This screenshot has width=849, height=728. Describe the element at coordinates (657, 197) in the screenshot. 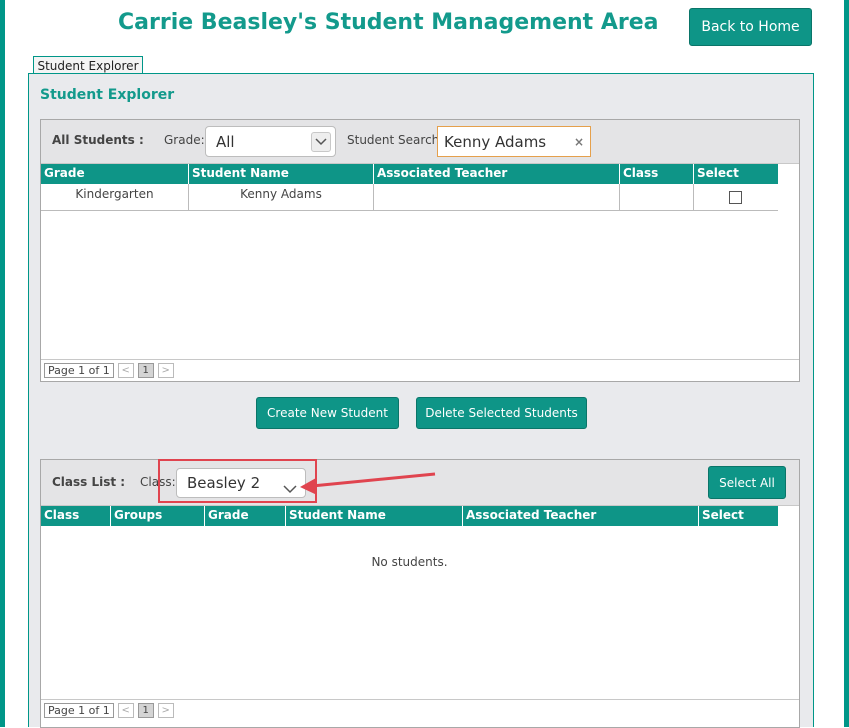

I see `cell-class` at that location.